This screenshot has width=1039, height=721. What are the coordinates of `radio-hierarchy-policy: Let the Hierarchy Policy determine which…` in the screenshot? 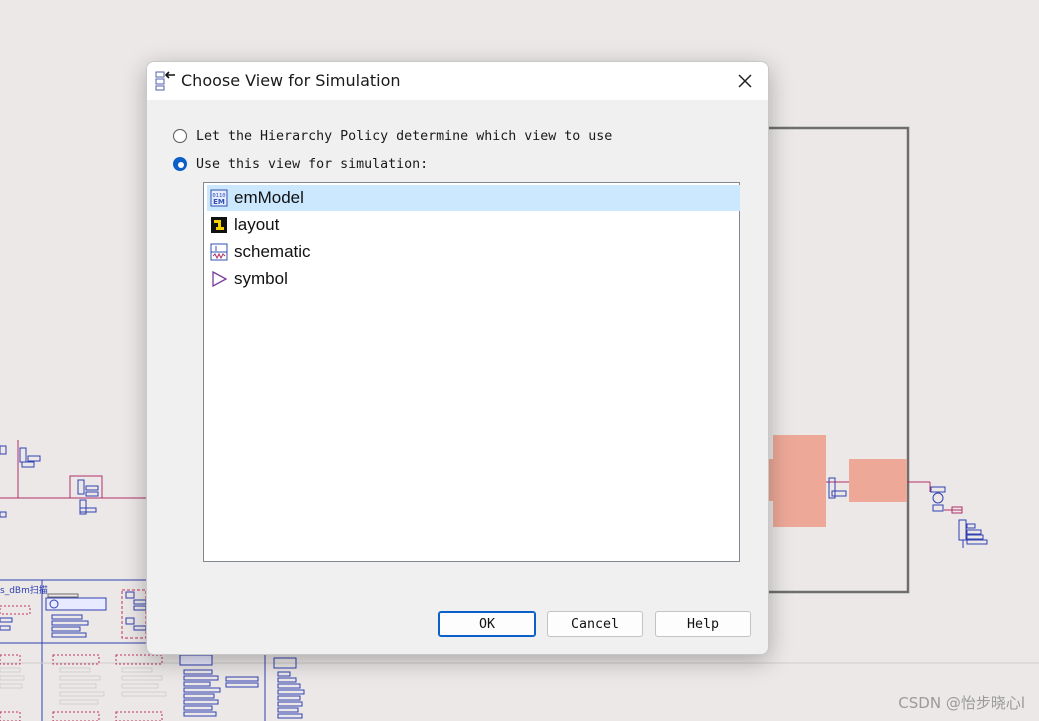 It's located at (392, 136).